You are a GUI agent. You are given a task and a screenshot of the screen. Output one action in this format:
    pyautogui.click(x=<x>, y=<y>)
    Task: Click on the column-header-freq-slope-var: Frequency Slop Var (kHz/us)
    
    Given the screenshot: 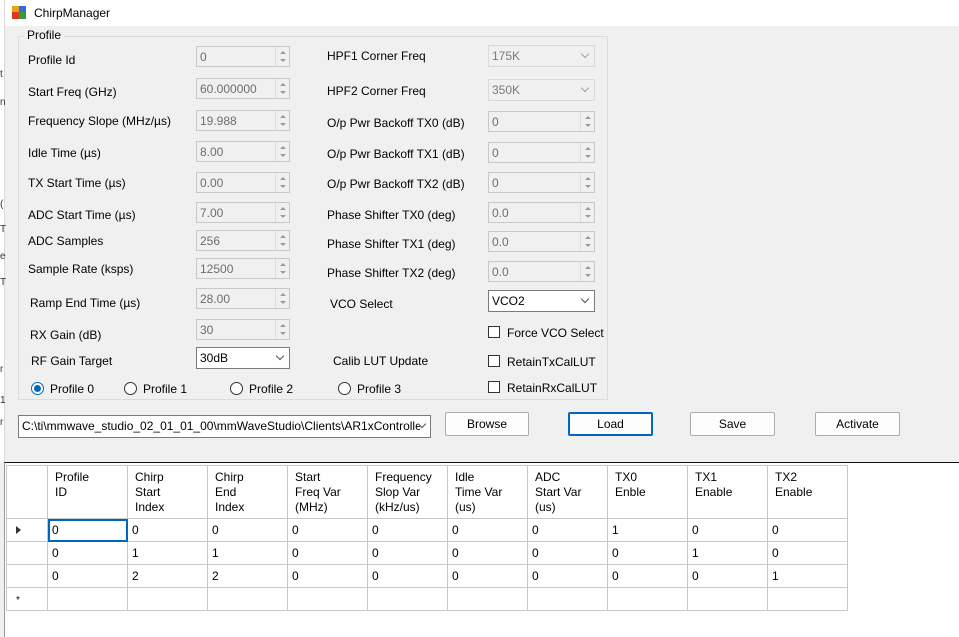 What is the action you would take?
    pyautogui.click(x=407, y=492)
    